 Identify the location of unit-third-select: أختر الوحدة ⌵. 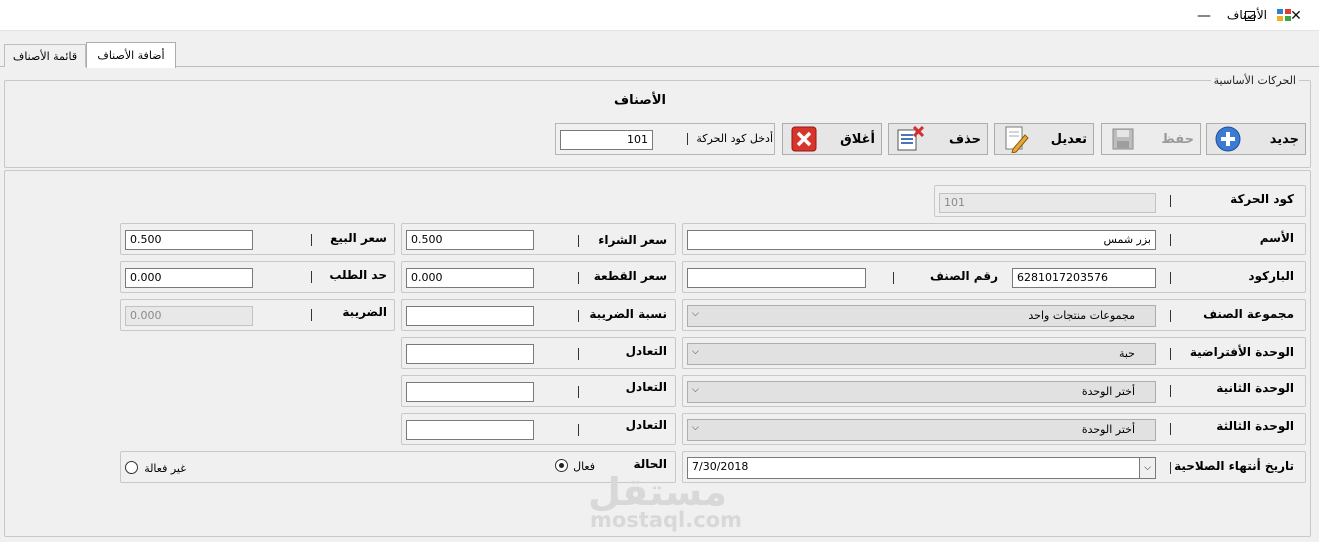
(921, 430).